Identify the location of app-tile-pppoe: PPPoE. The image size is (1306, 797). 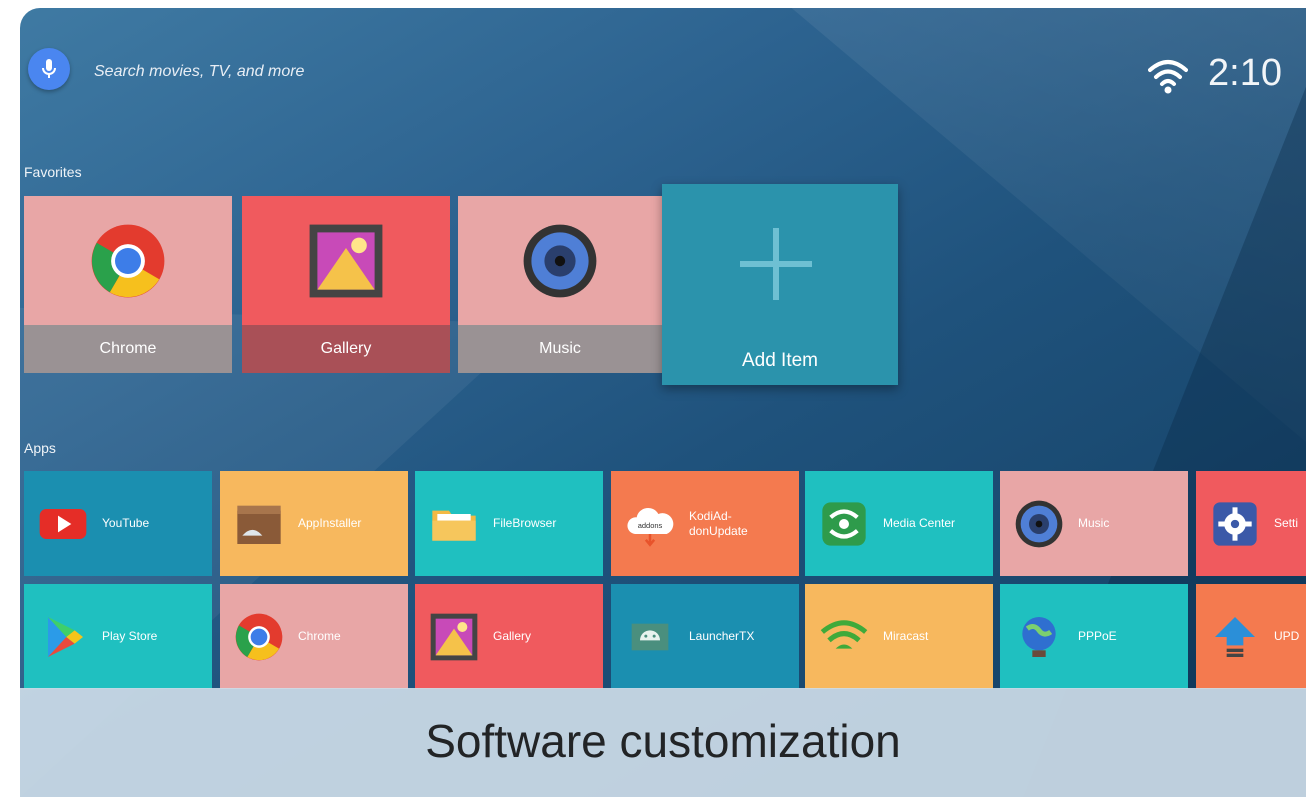
(1094, 636).